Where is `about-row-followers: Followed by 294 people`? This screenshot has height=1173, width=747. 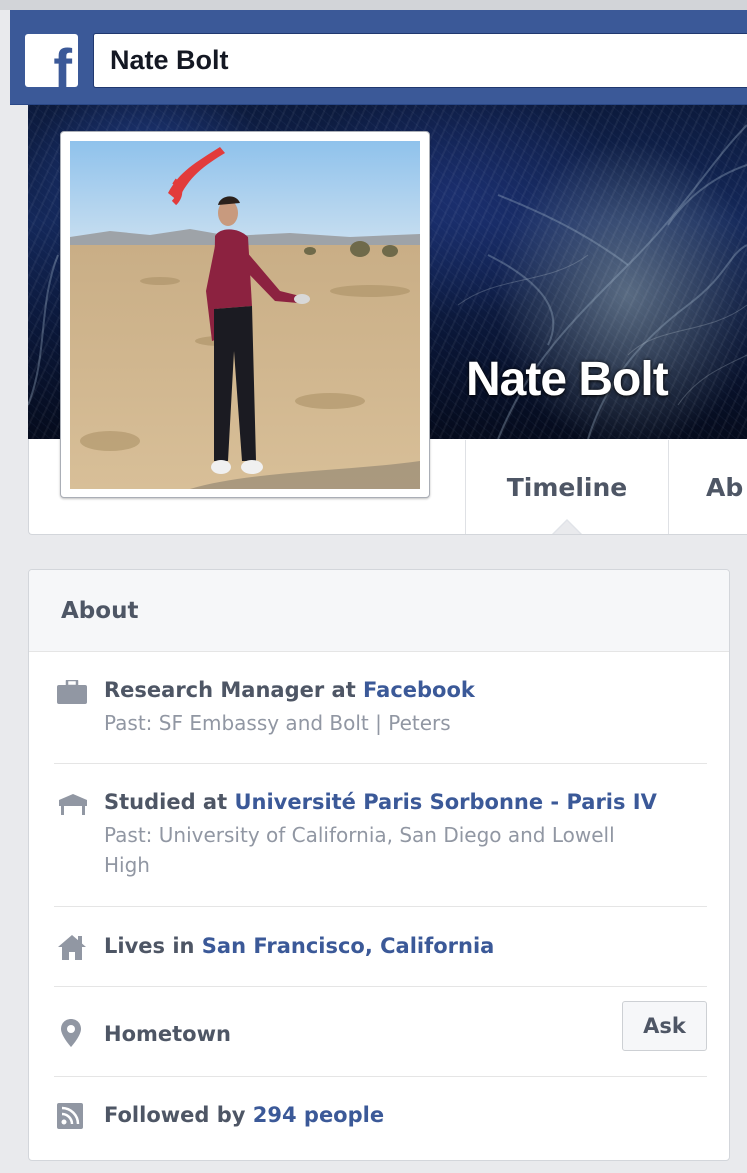
about-row-followers: Followed by 294 people is located at coordinates (380, 1117).